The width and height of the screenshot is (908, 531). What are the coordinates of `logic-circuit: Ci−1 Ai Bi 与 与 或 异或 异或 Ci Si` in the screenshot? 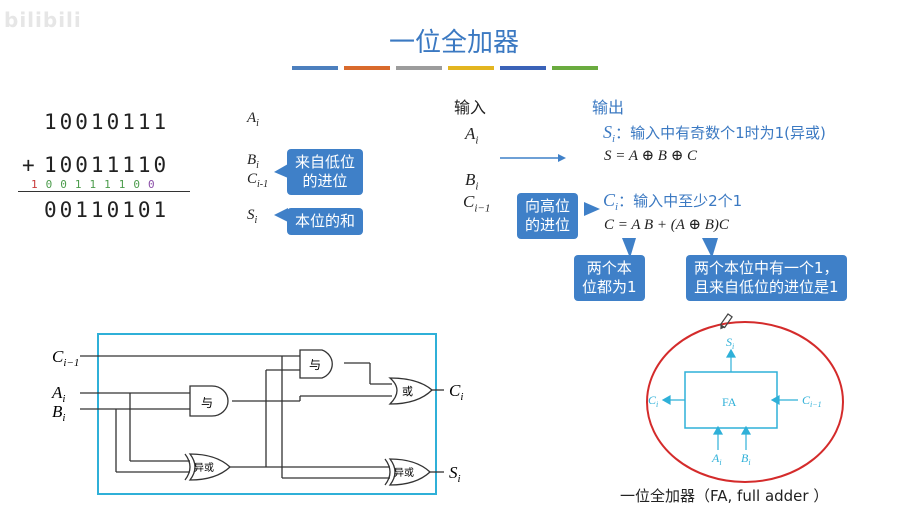 It's located at (257, 414).